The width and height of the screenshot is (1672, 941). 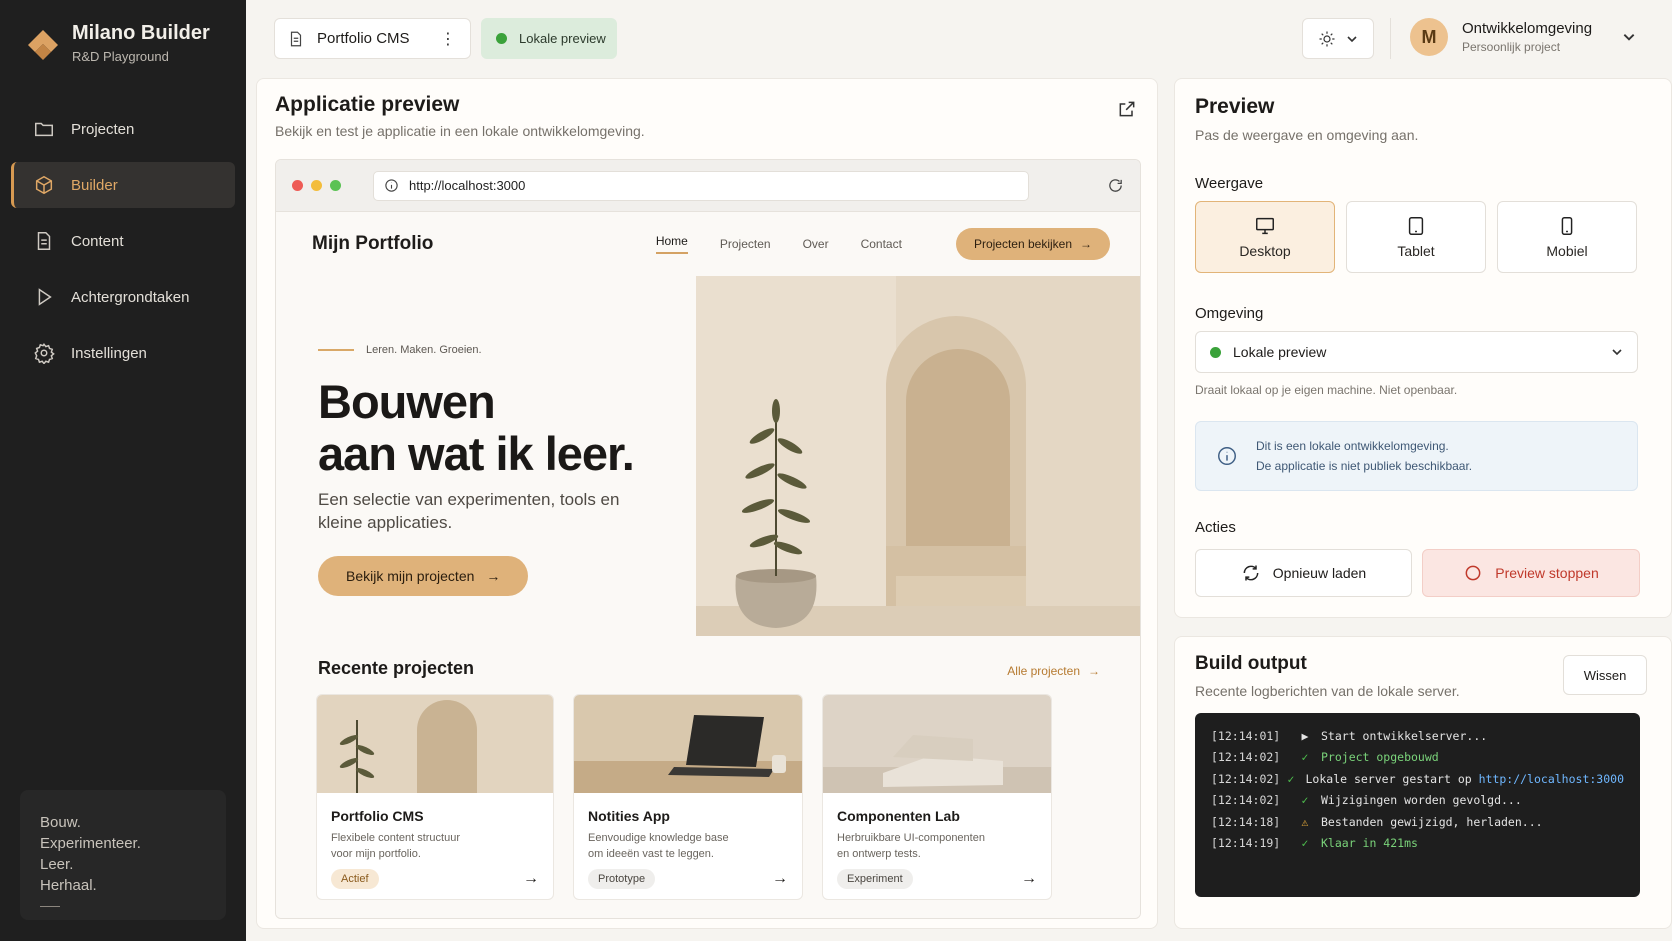 I want to click on minimize-dot-icon, so click(x=316, y=185).